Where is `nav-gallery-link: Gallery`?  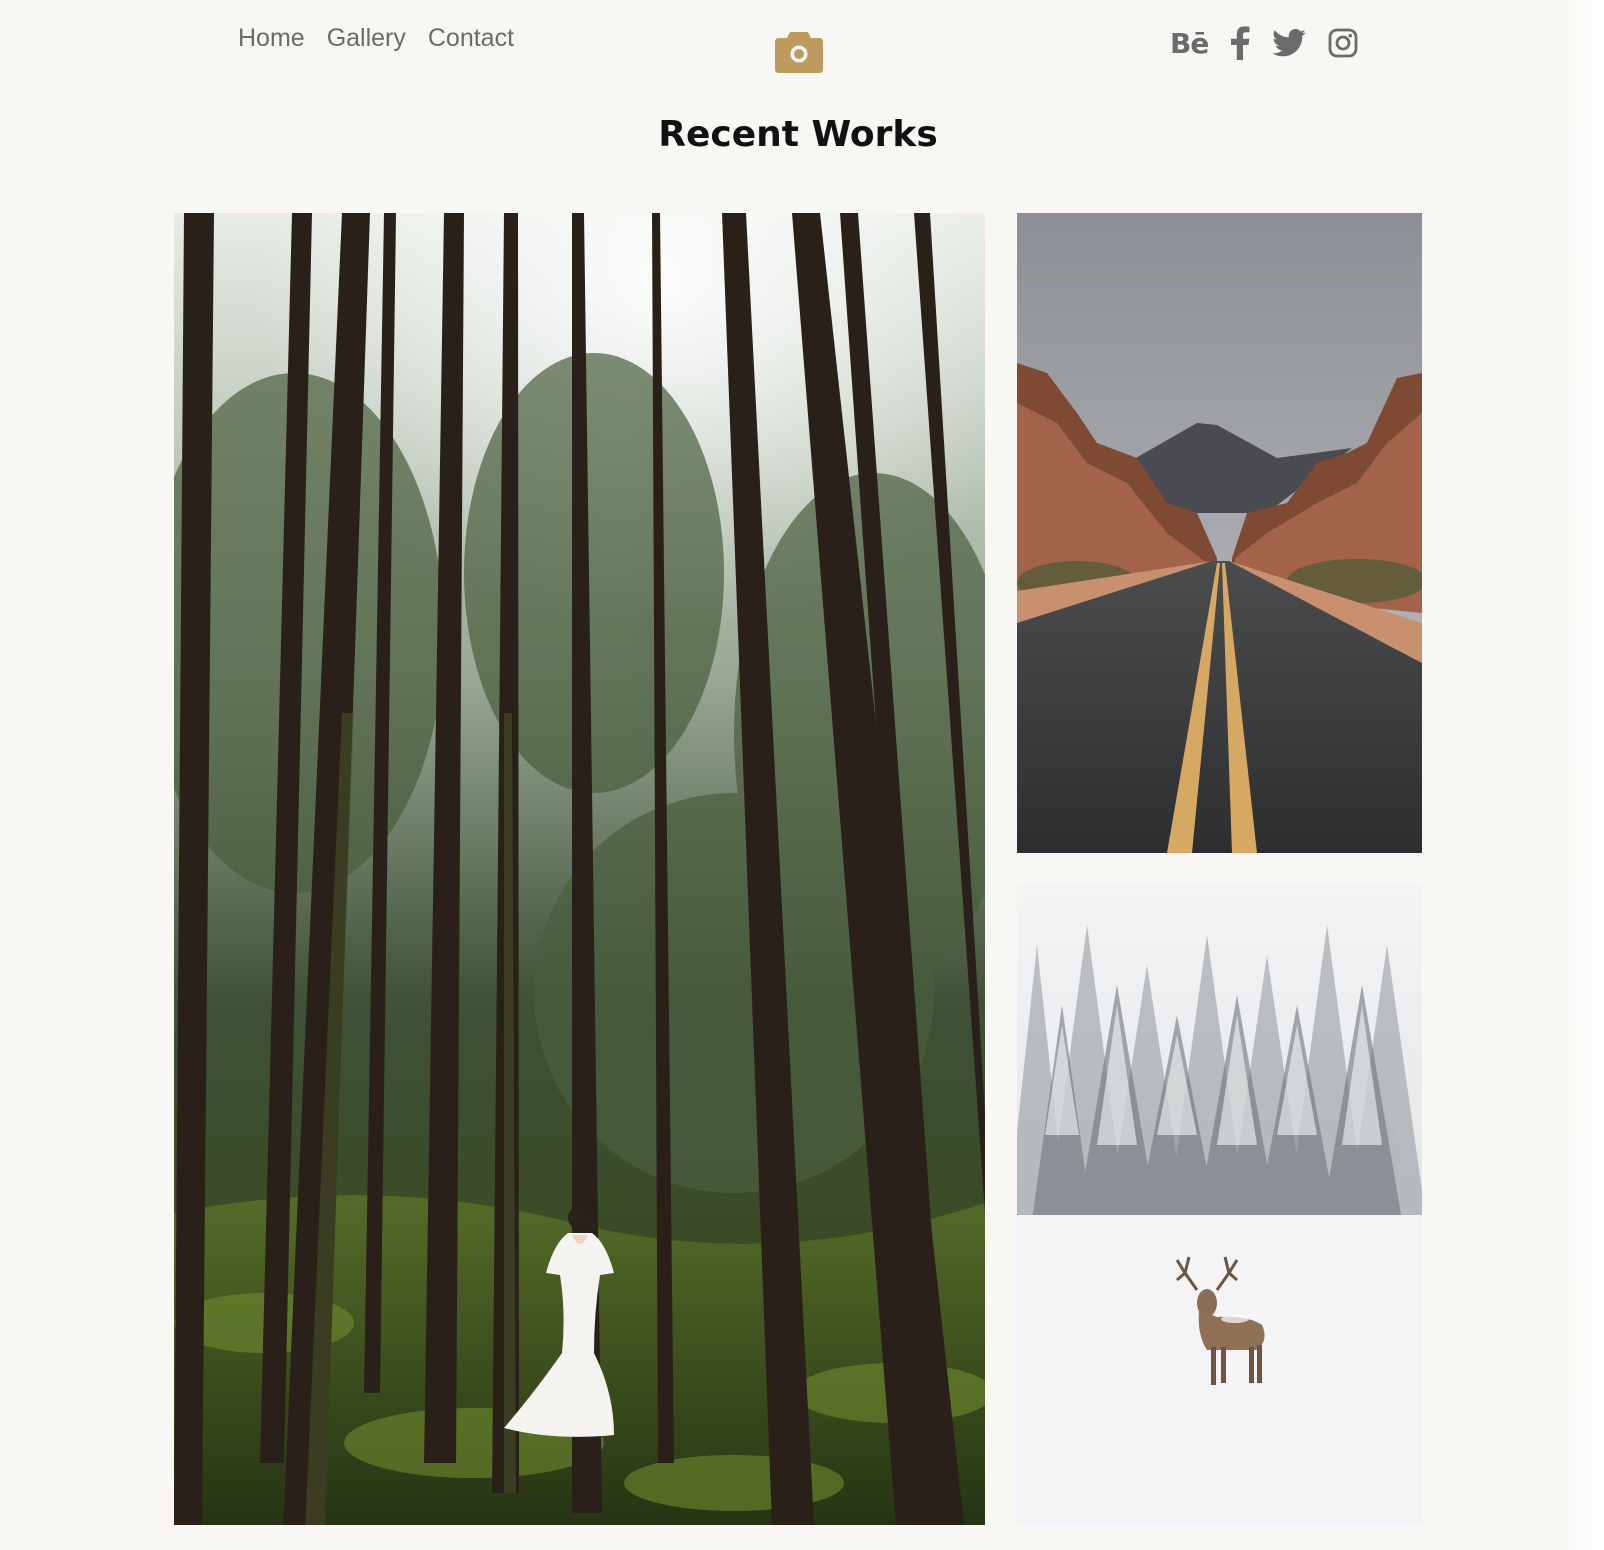
nav-gallery-link: Gallery is located at coordinates (366, 38).